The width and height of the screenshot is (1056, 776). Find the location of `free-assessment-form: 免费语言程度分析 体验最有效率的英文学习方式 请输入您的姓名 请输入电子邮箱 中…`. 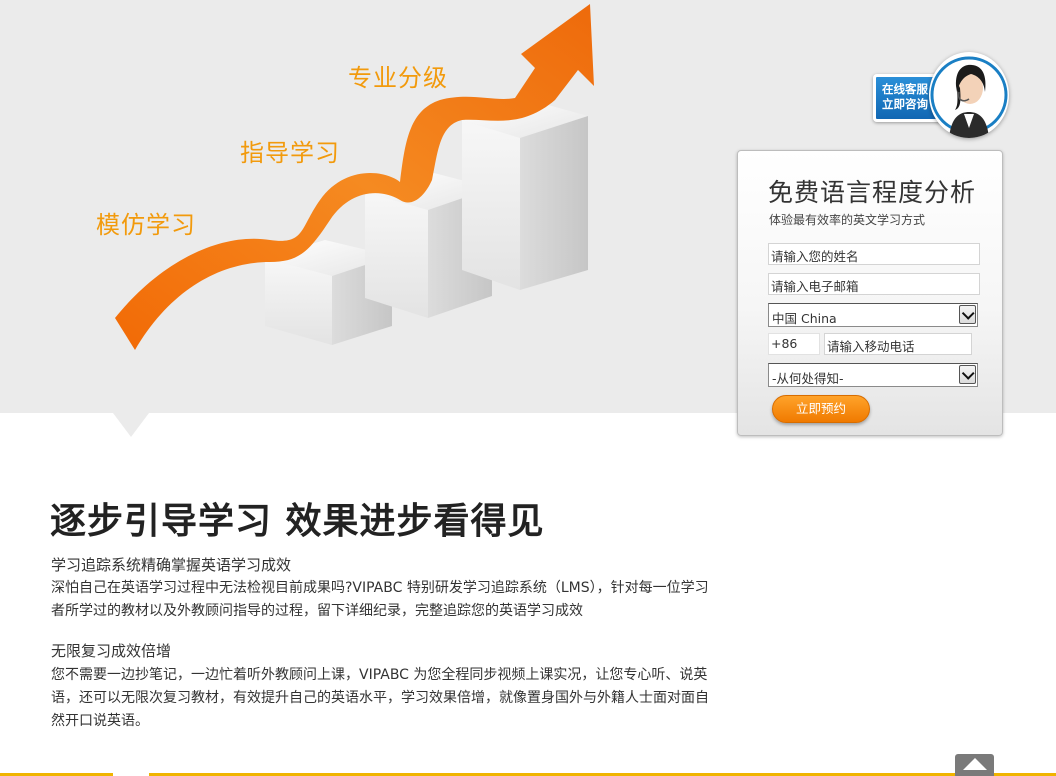

free-assessment-form: 免费语言程度分析 体验最有效率的英文学习方式 请输入您的姓名 请输入电子邮箱 中… is located at coordinates (870, 293).